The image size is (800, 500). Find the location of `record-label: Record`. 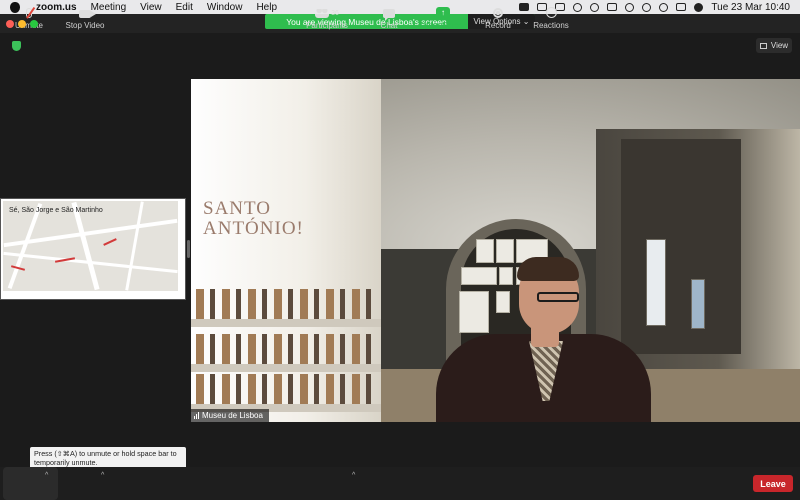

record-label: Record is located at coordinates (498, 25).